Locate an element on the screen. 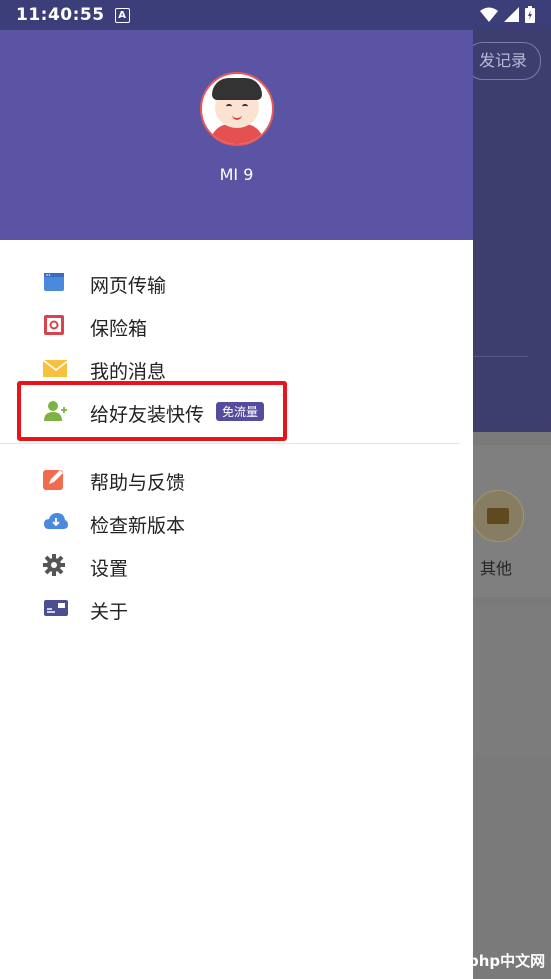 This screenshot has width=551, height=979. menu-item-settings: 设置 is located at coordinates (236, 564).